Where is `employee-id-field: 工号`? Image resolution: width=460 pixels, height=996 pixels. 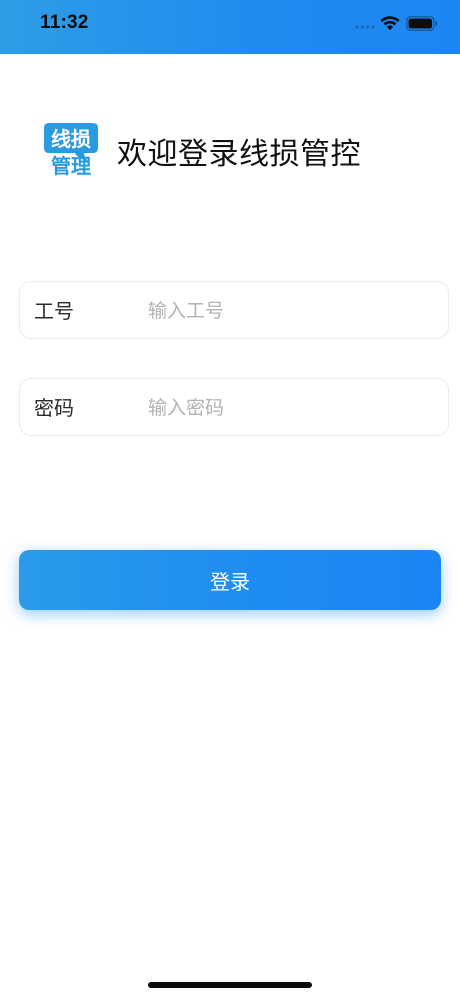
employee-id-field: 工号 is located at coordinates (234, 310).